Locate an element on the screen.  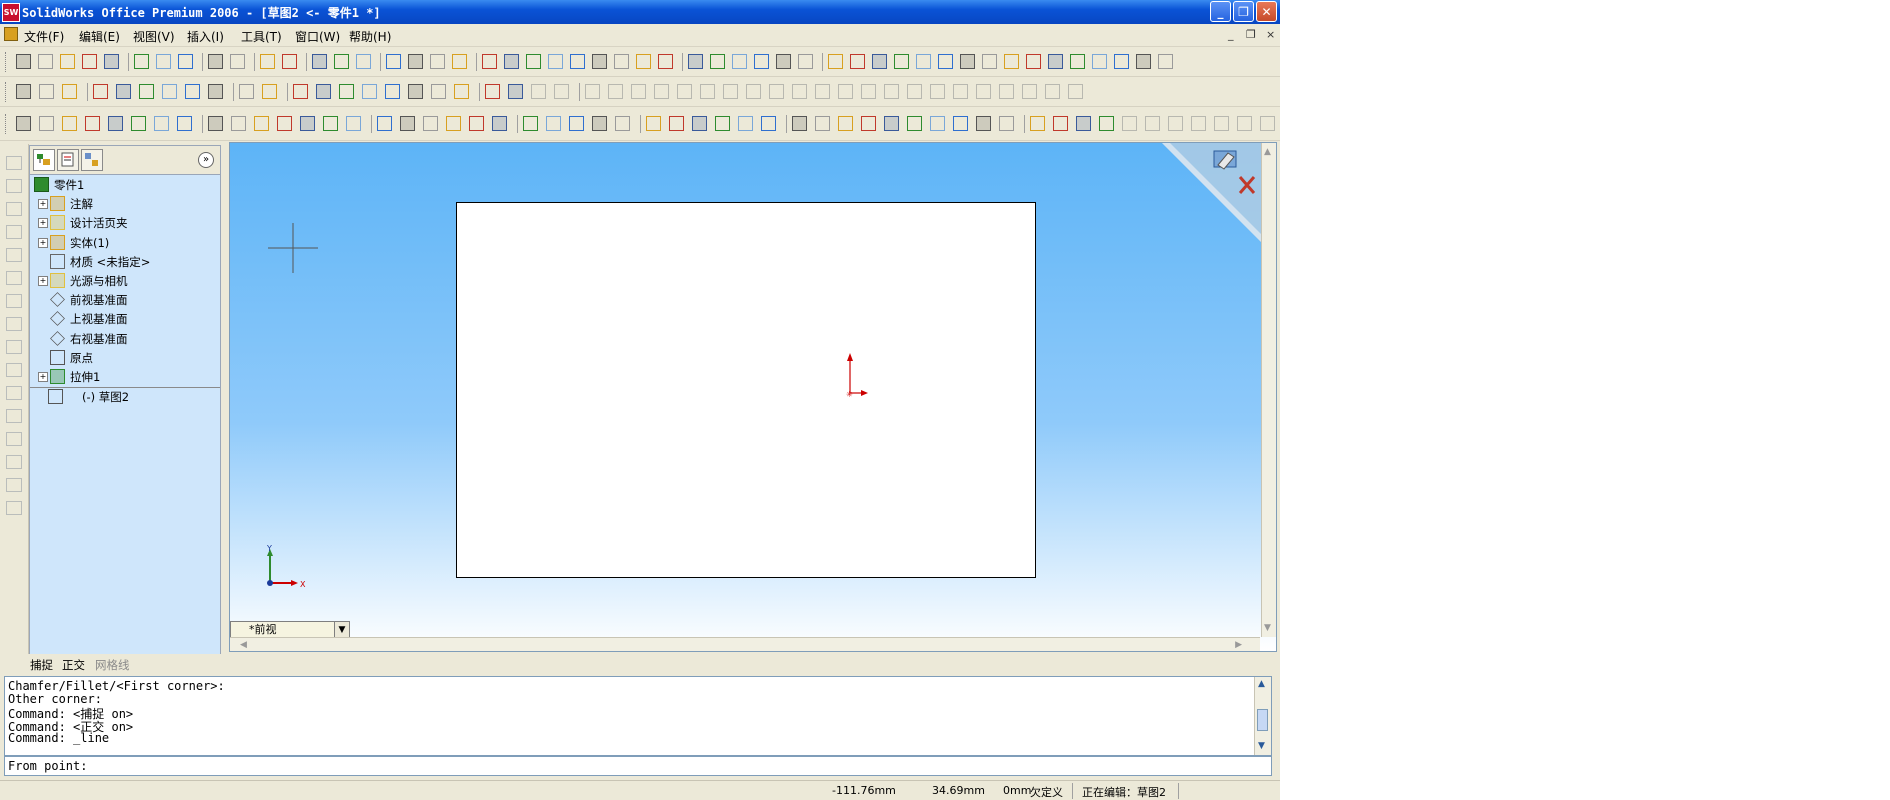
tree-item: 材质 <未指定> is located at coordinates (125, 262).